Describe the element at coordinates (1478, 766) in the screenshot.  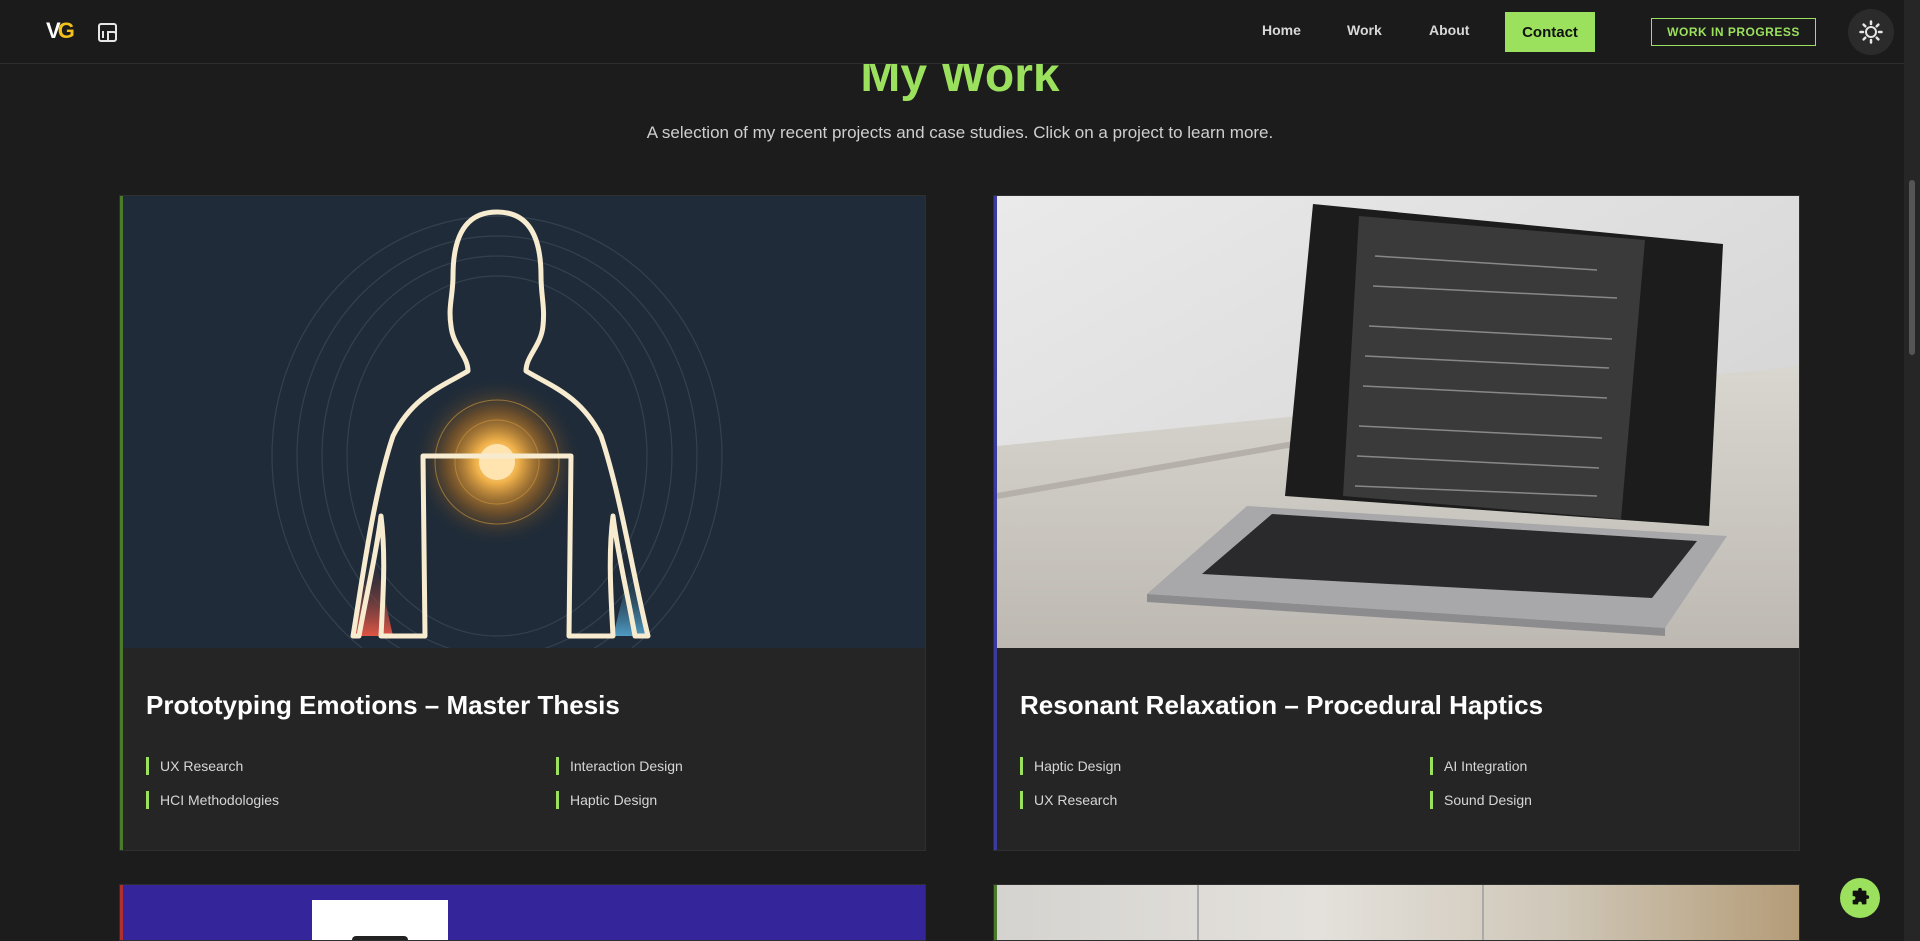
I see `project-tag: AI Integration` at that location.